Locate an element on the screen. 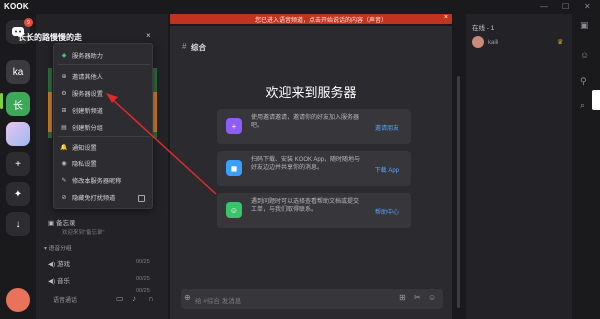  arrow-line is located at coordinates (164, 146).